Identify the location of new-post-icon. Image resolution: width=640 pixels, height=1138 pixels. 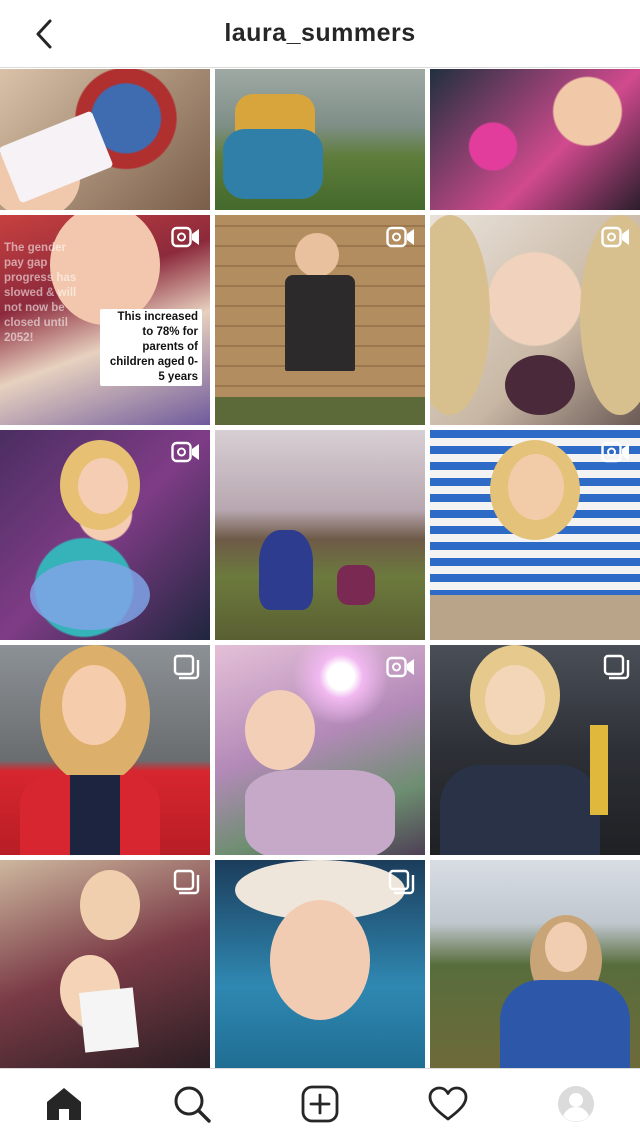
(320, 1103).